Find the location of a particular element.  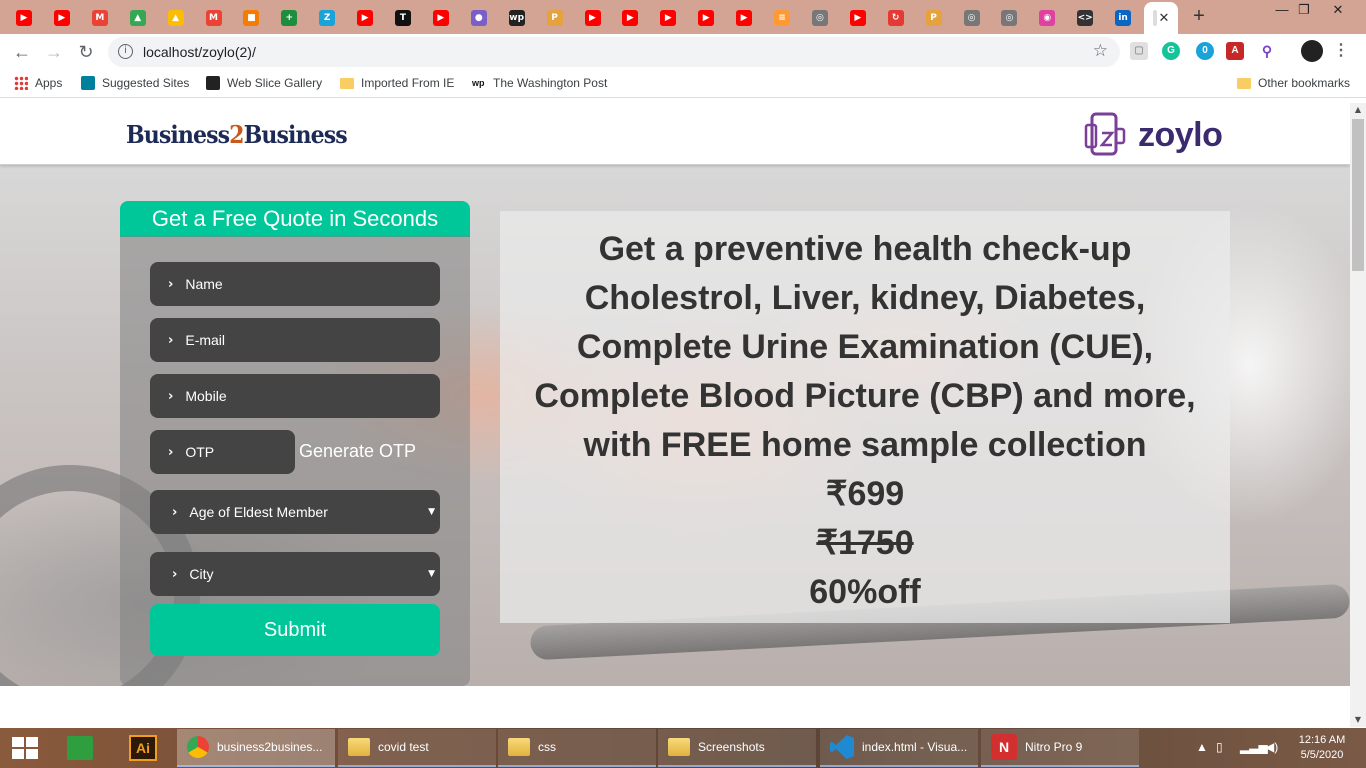

scrollbar-thumb is located at coordinates (1358, 195).